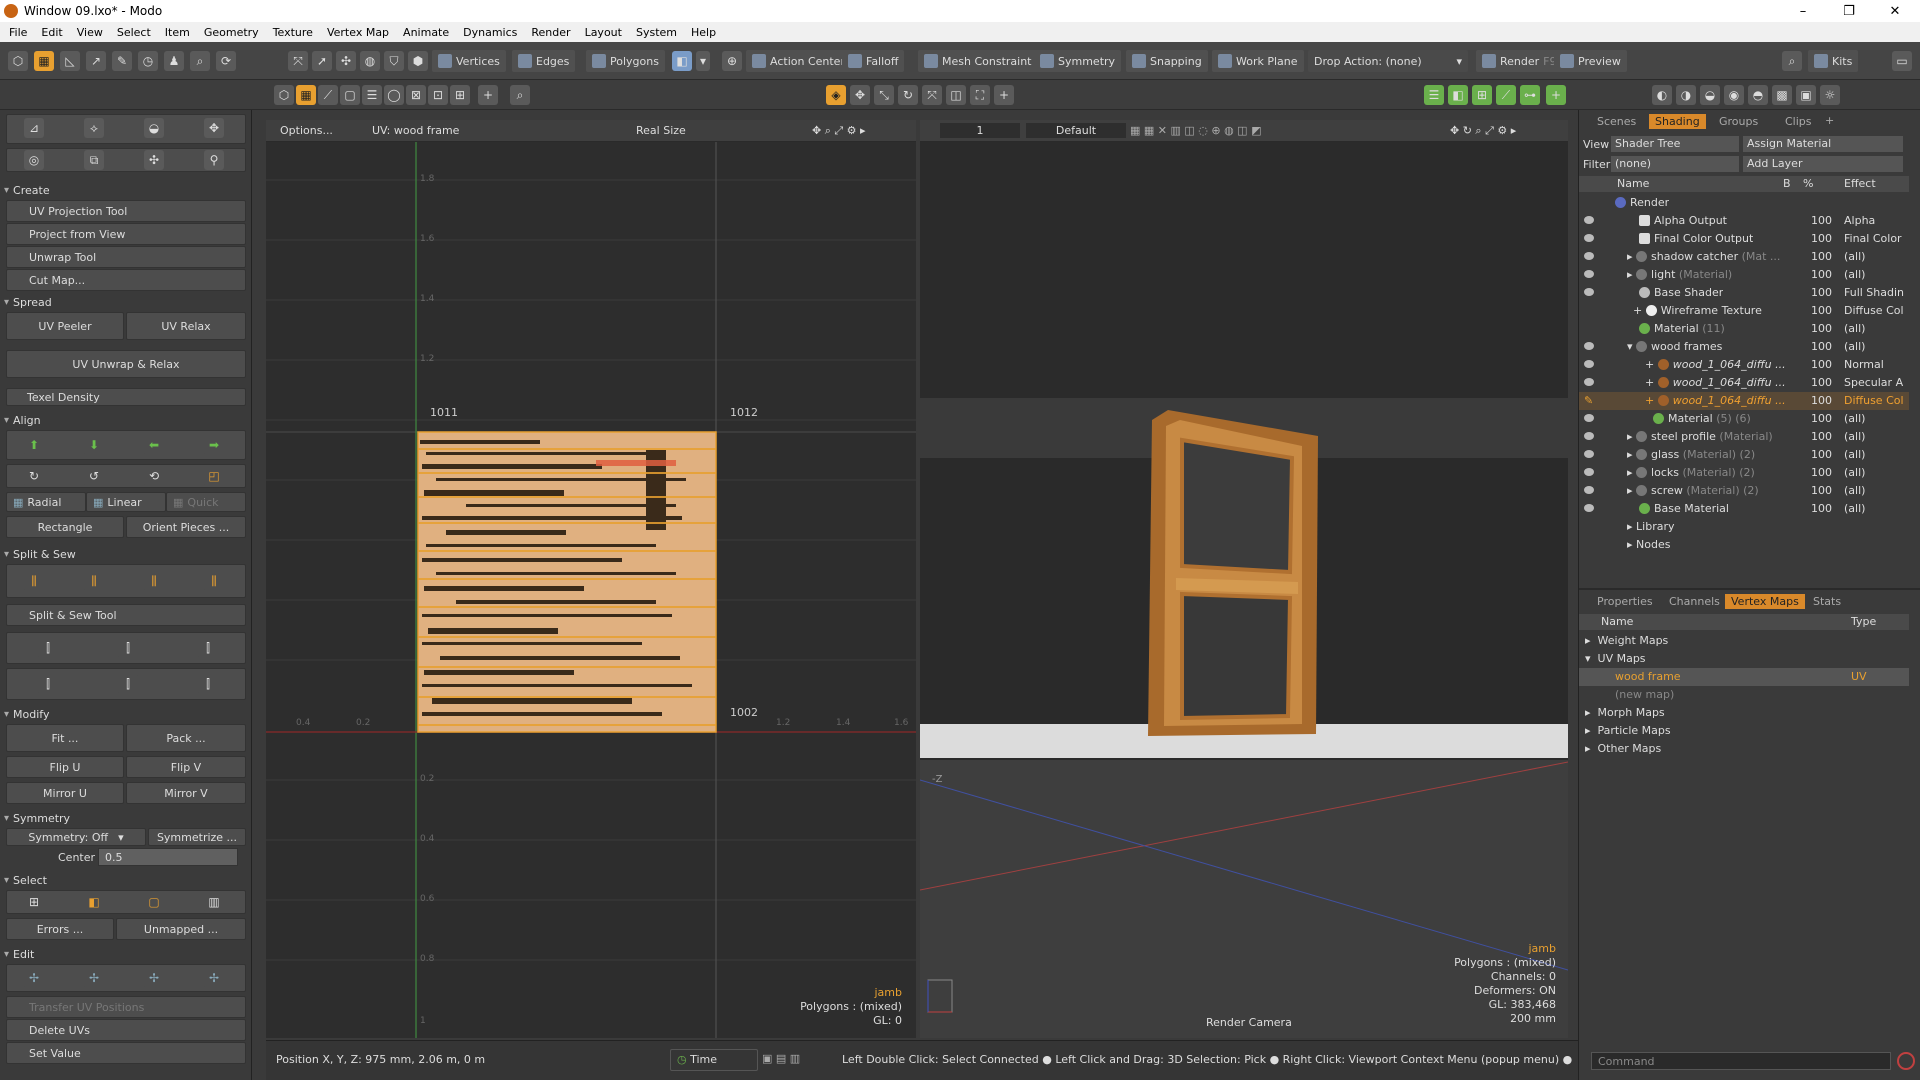  Describe the element at coordinates (126, 1053) in the screenshot. I see `set-value-button: Set Value` at that location.